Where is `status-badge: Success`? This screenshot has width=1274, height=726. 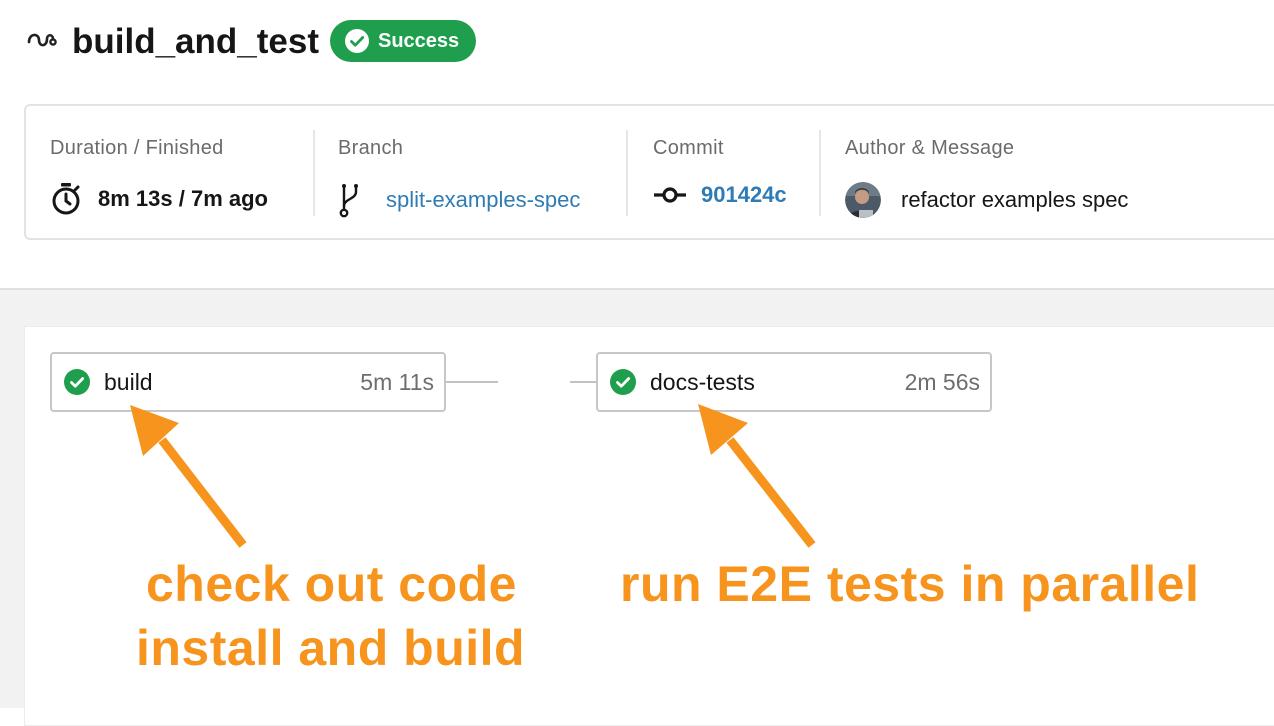
status-badge: Success is located at coordinates (403, 41).